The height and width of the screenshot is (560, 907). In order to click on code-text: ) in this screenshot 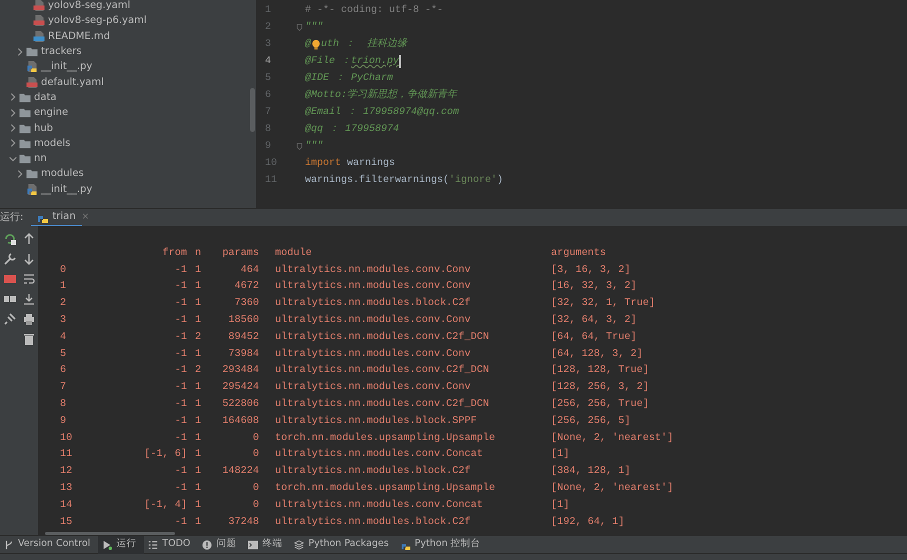, I will do `click(500, 181)`.